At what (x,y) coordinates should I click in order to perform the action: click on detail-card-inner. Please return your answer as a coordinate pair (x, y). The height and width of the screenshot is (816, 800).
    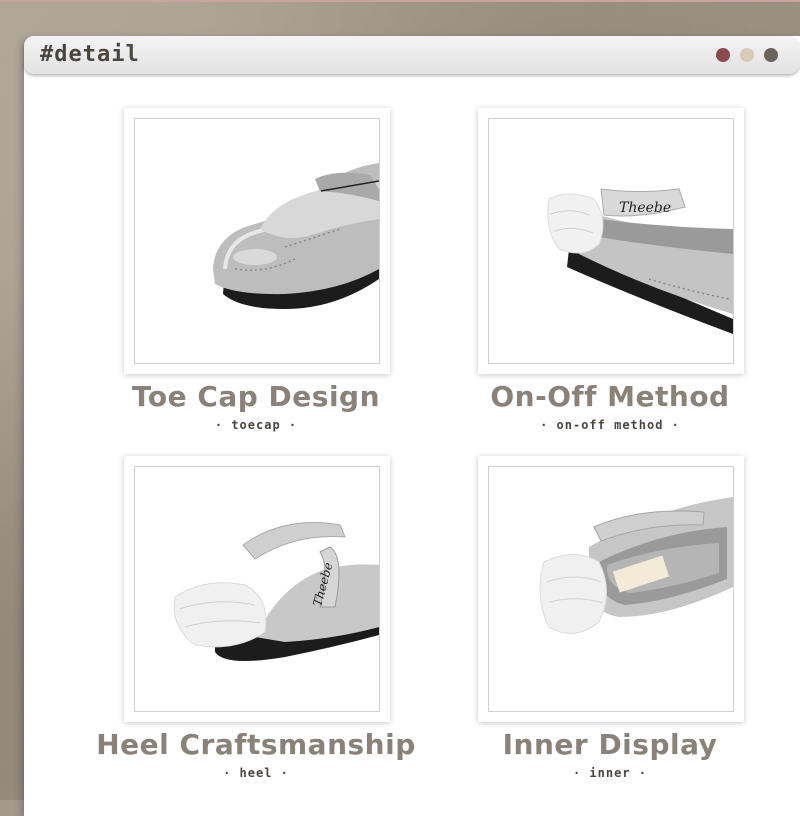
    Looking at the image, I should click on (611, 589).